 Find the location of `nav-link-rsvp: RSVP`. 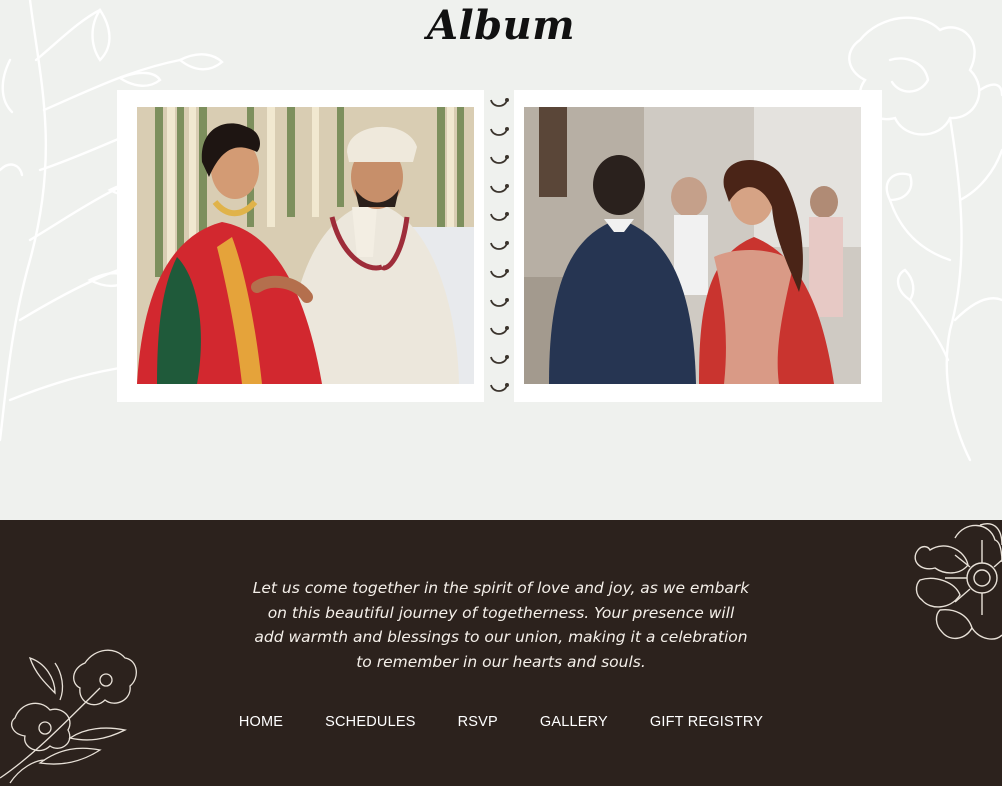

nav-link-rsvp: RSVP is located at coordinates (478, 722).